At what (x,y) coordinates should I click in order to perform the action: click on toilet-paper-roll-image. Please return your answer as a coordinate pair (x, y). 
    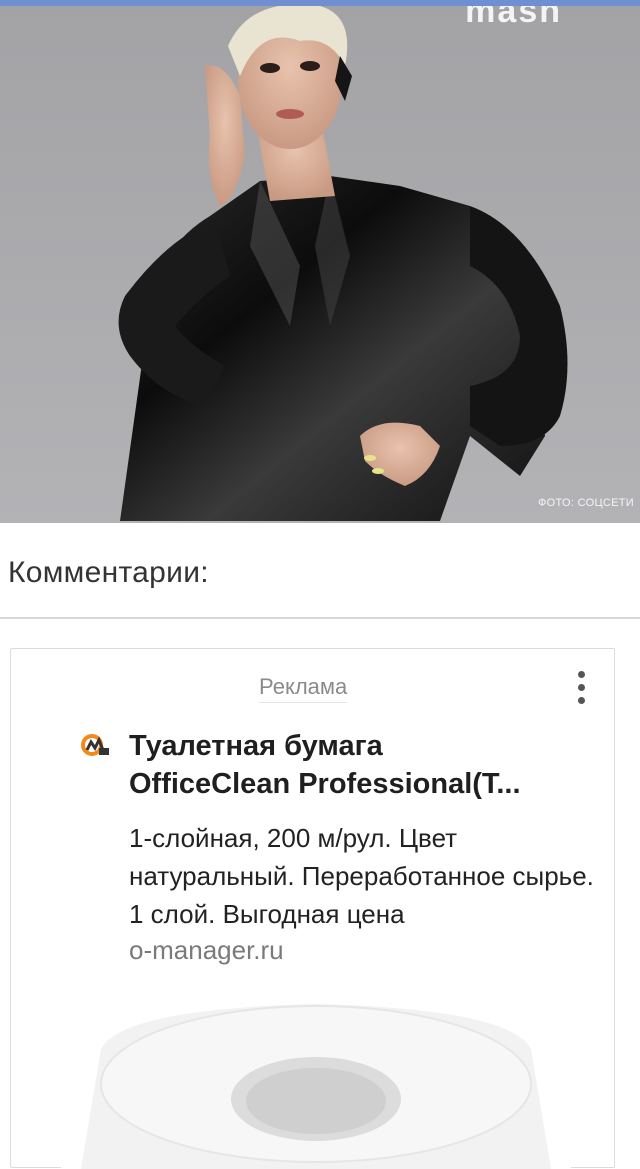
    Looking at the image, I should click on (316, 1079).